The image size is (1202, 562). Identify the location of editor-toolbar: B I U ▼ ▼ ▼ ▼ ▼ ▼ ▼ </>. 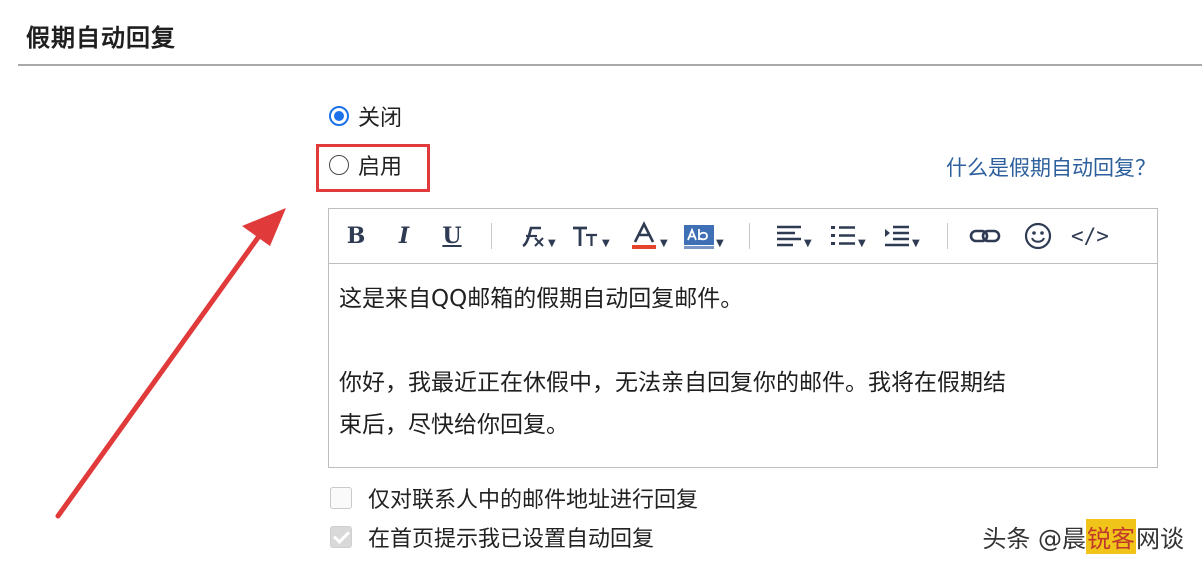
(743, 236).